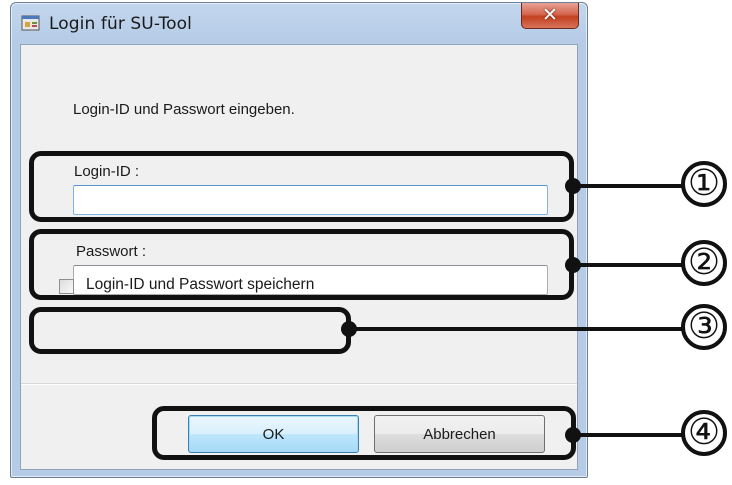 The image size is (732, 485). Describe the element at coordinates (299, 384) in the screenshot. I see `separator` at that location.